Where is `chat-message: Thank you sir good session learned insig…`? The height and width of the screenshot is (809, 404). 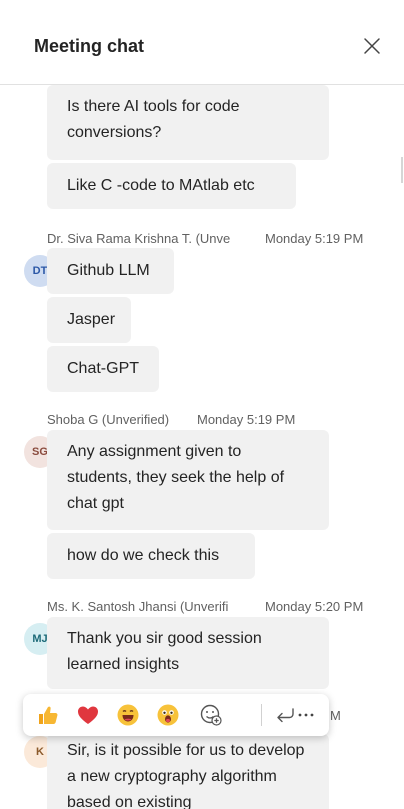
chat-message: Thank you sir good session learned insig… is located at coordinates (188, 653).